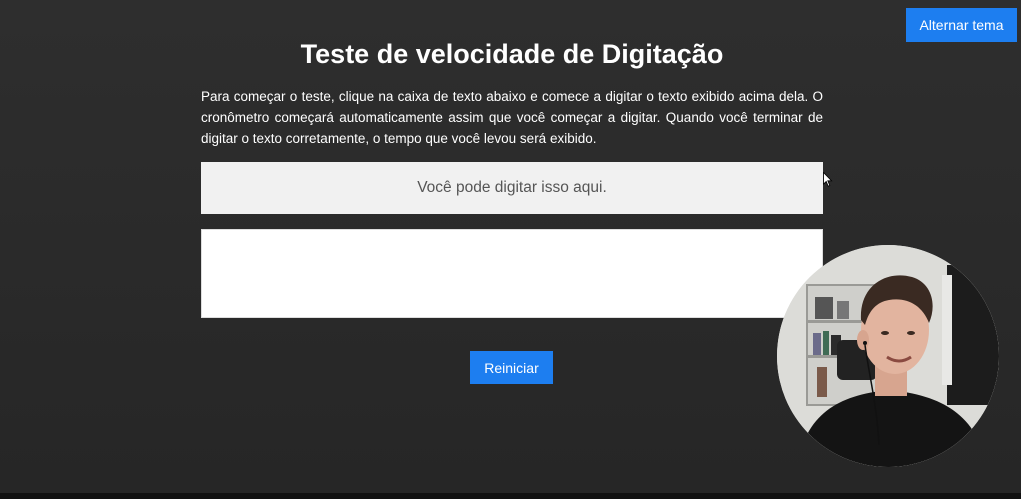 The width and height of the screenshot is (1021, 499). What do you see at coordinates (511, 367) in the screenshot?
I see `restart-button: Reiniciar` at bounding box center [511, 367].